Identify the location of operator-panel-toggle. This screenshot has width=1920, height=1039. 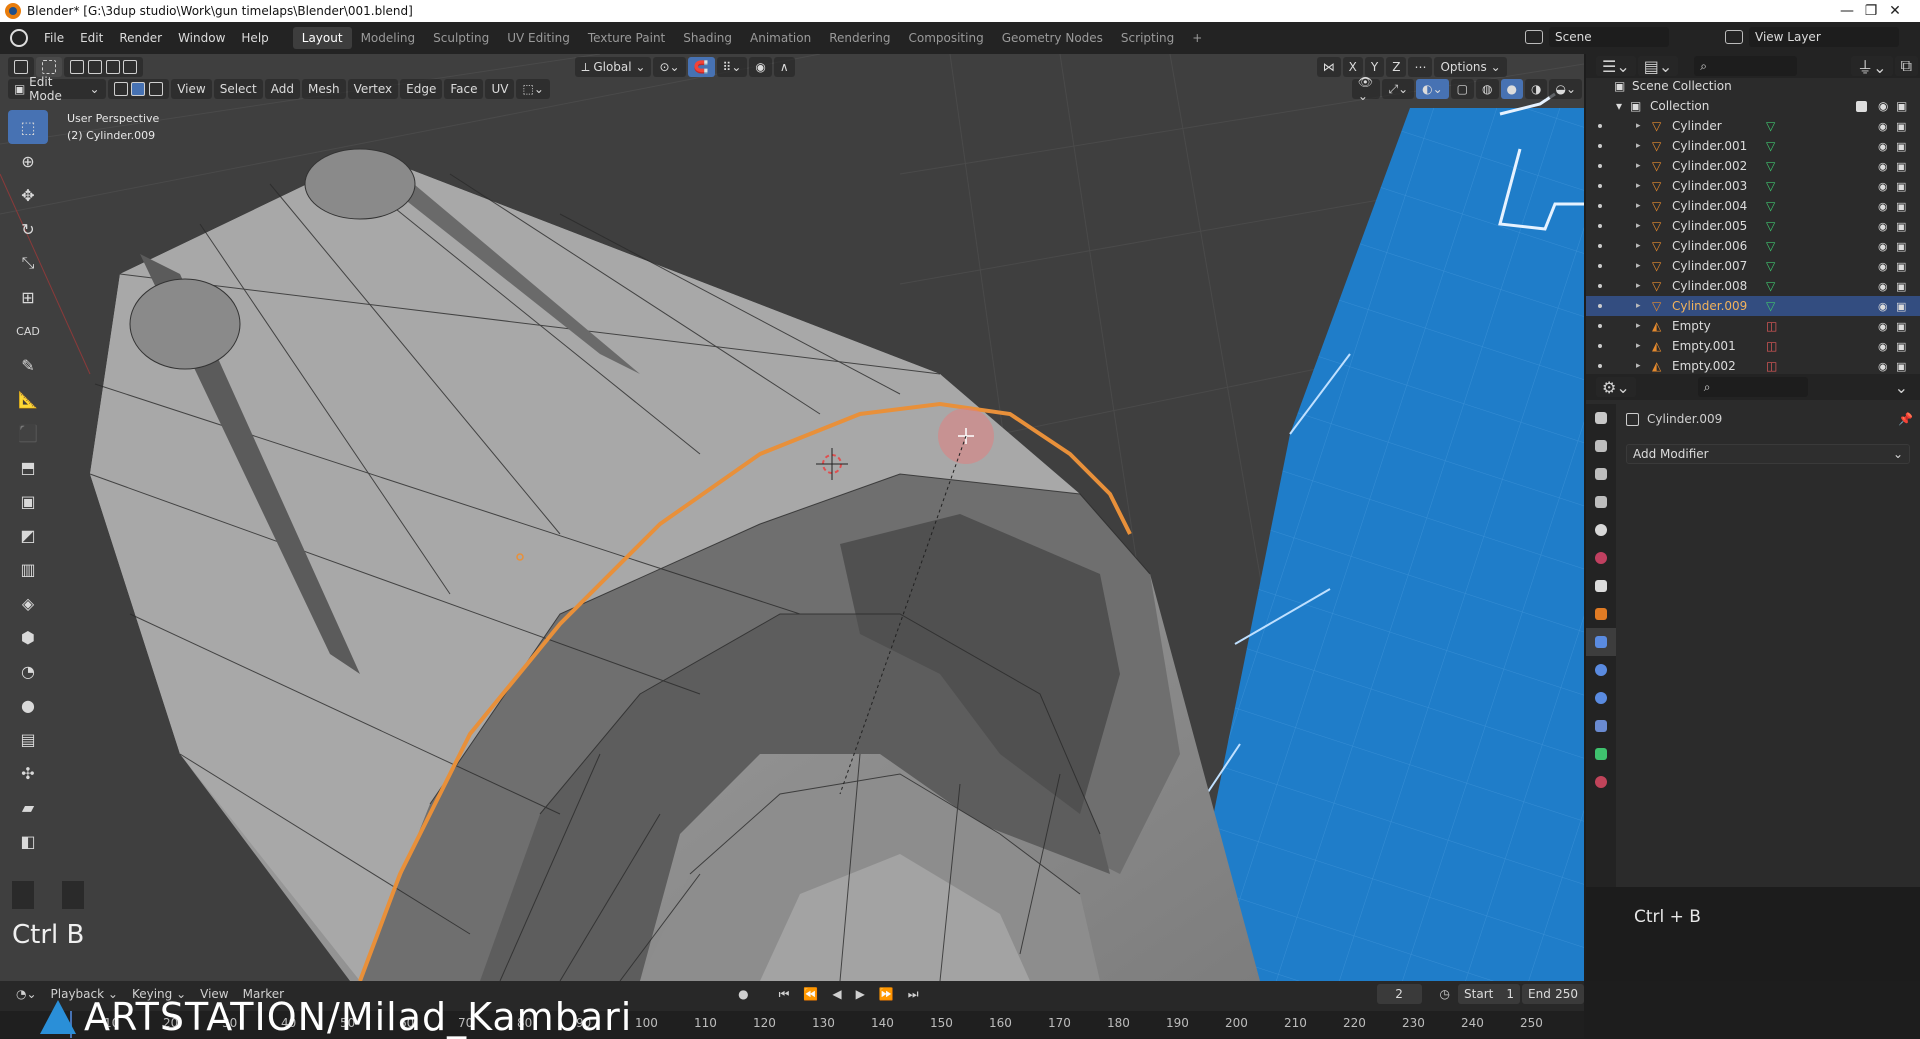
(23, 895).